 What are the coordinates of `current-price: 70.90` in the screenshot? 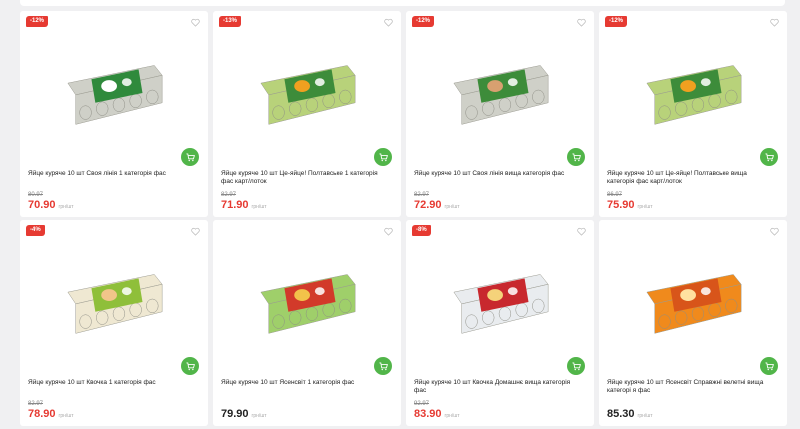 It's located at (42, 205).